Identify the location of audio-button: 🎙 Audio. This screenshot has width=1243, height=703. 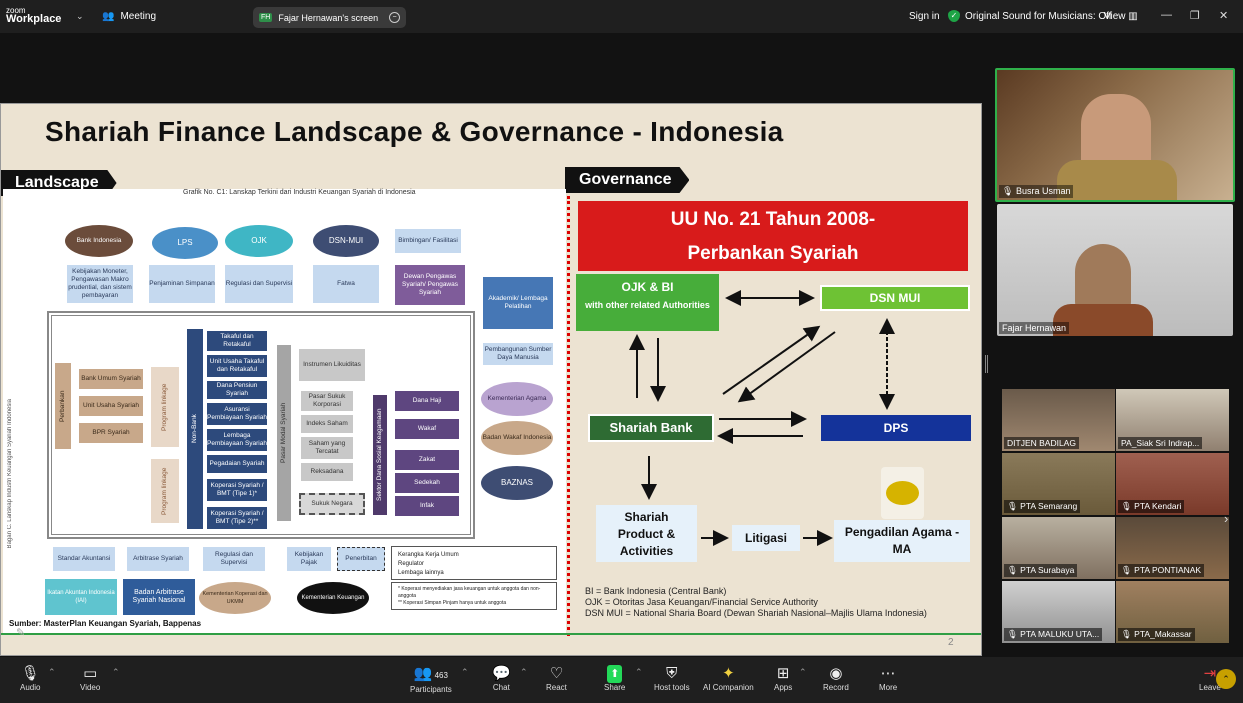
(30, 678).